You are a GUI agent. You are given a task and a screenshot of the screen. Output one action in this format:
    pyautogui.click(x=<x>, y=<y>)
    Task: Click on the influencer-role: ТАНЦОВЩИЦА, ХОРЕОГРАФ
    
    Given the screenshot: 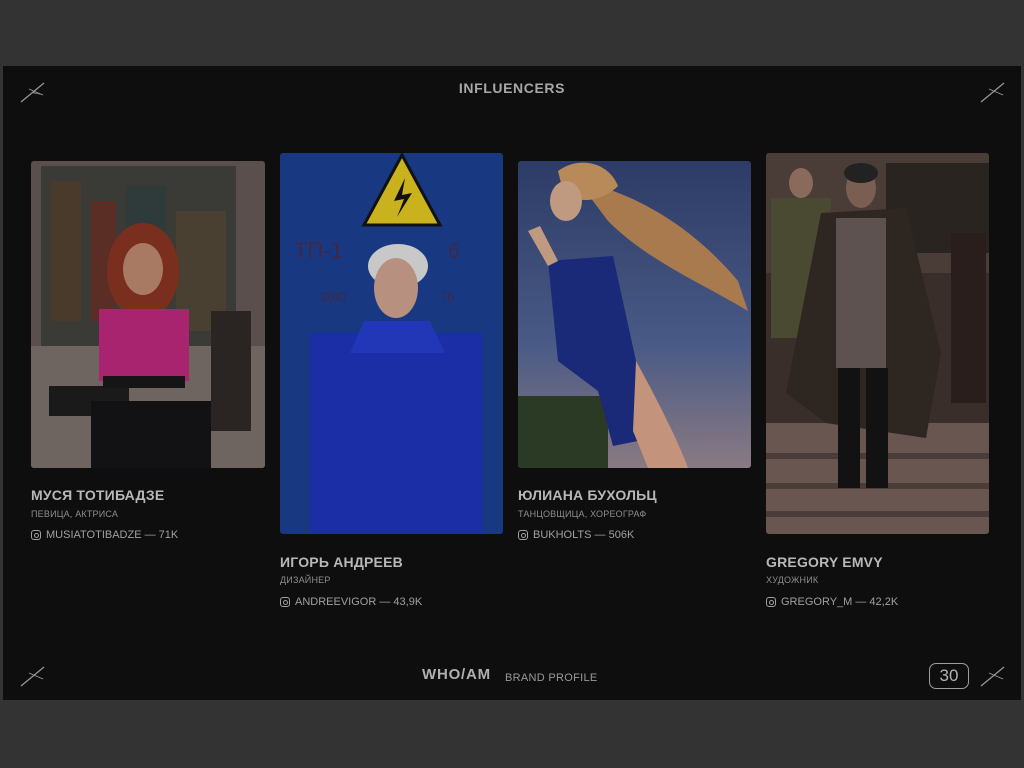 What is the action you would take?
    pyautogui.click(x=582, y=514)
    